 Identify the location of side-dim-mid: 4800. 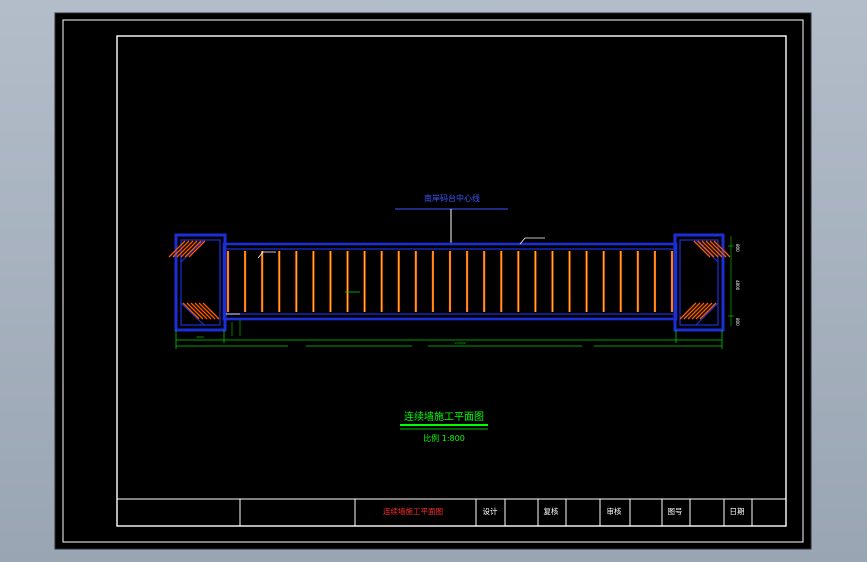
(737, 285).